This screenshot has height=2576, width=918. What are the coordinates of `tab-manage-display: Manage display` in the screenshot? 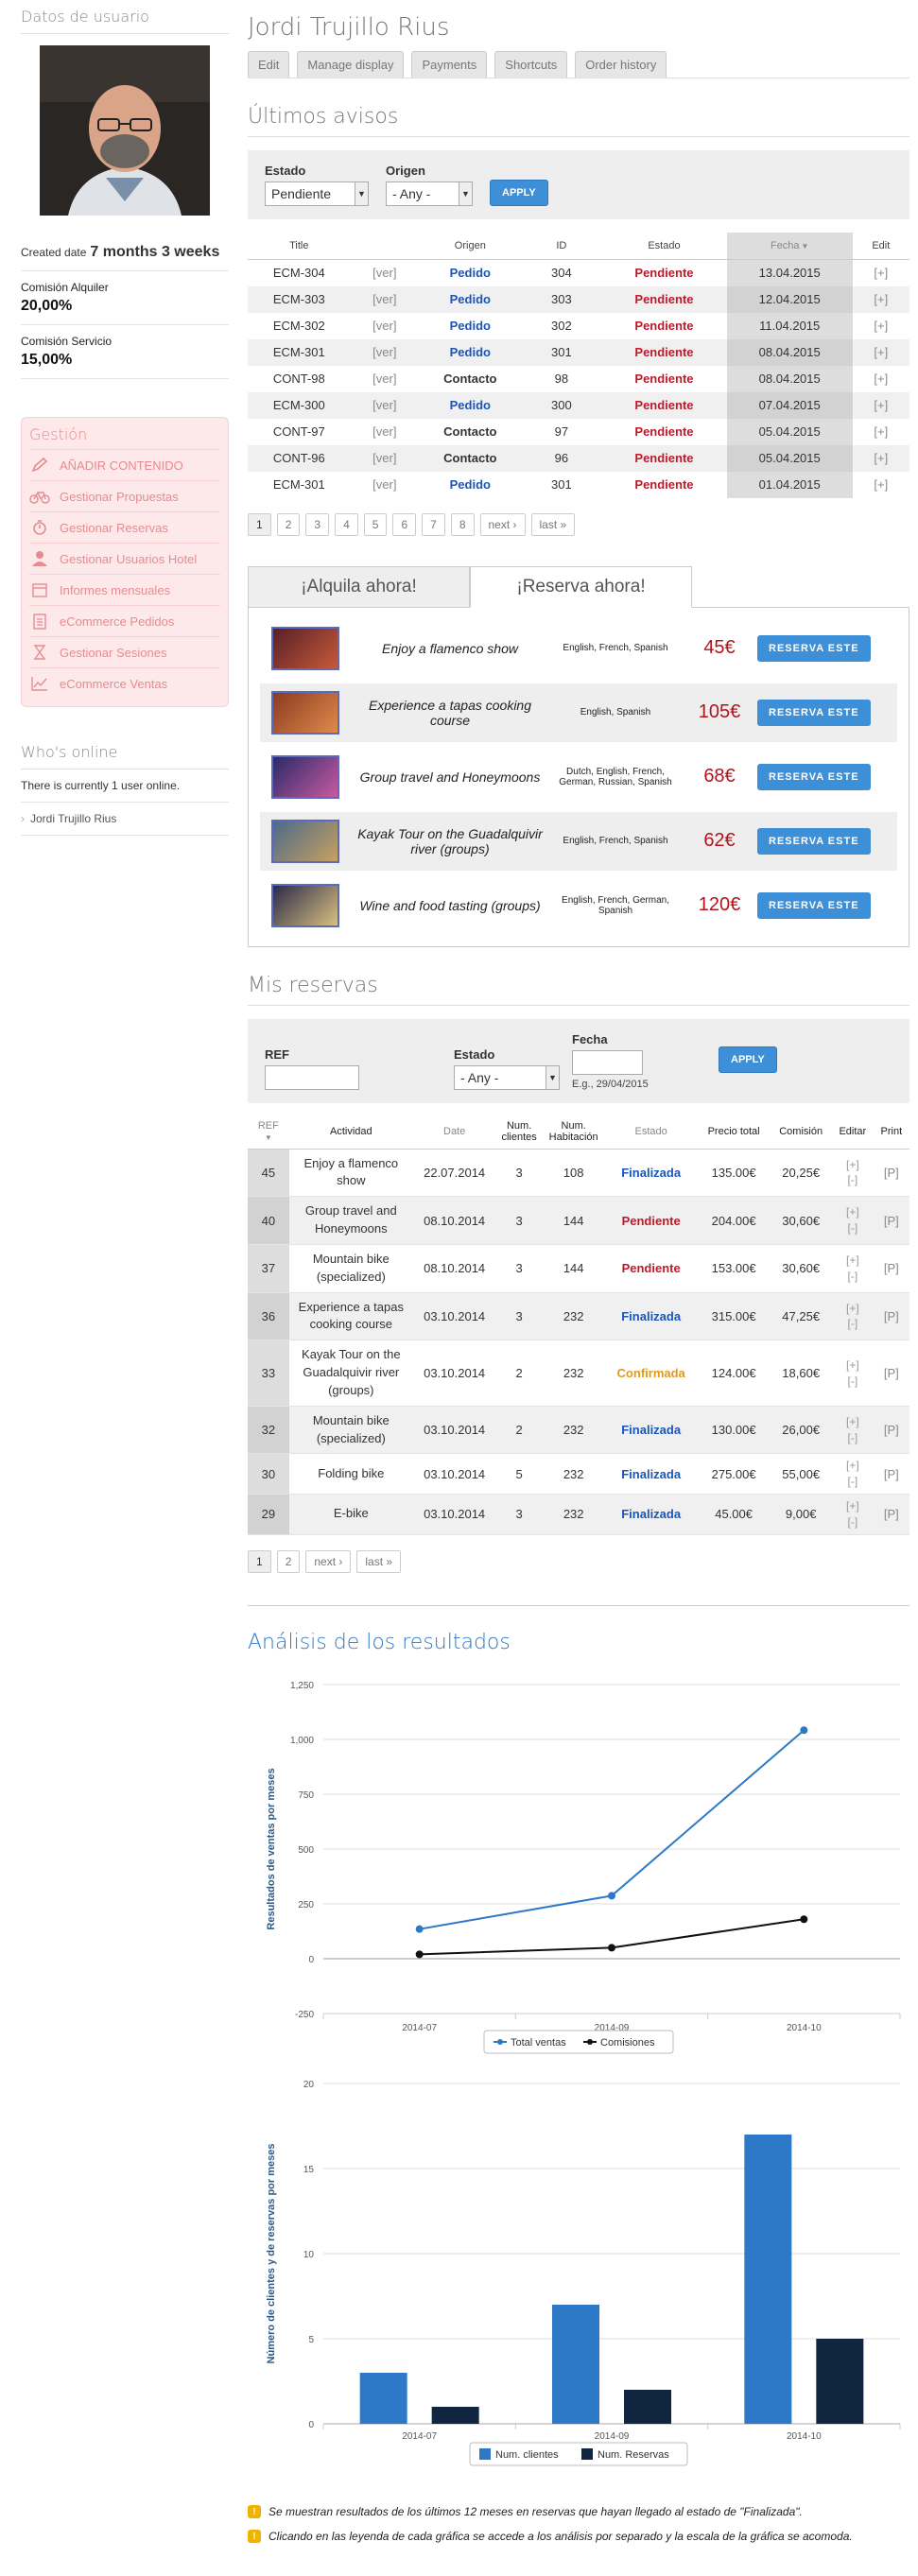 It's located at (351, 64).